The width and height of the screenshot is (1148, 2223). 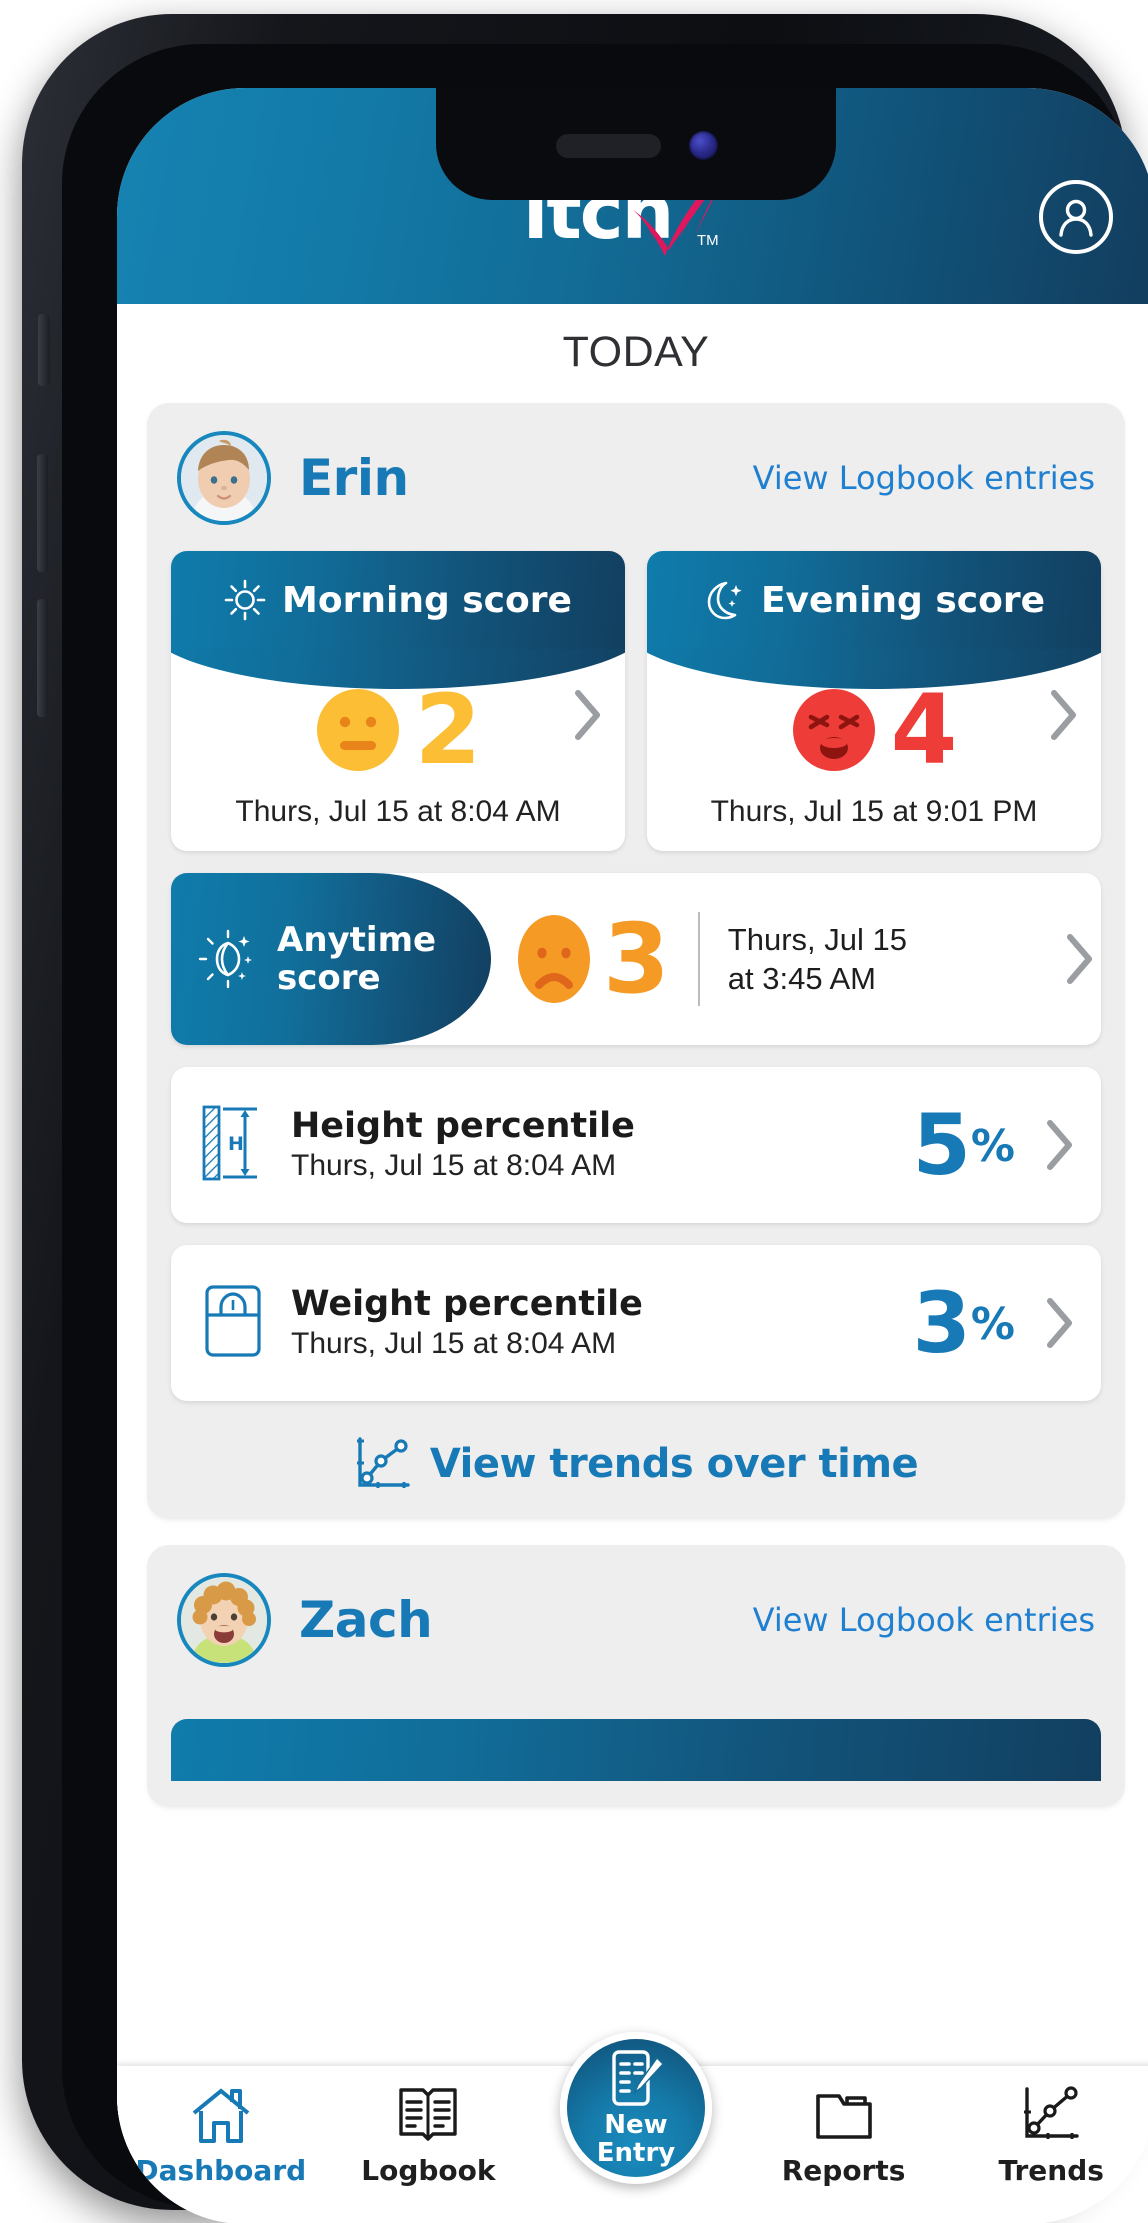 I want to click on child-photo-erin, so click(x=224, y=478).